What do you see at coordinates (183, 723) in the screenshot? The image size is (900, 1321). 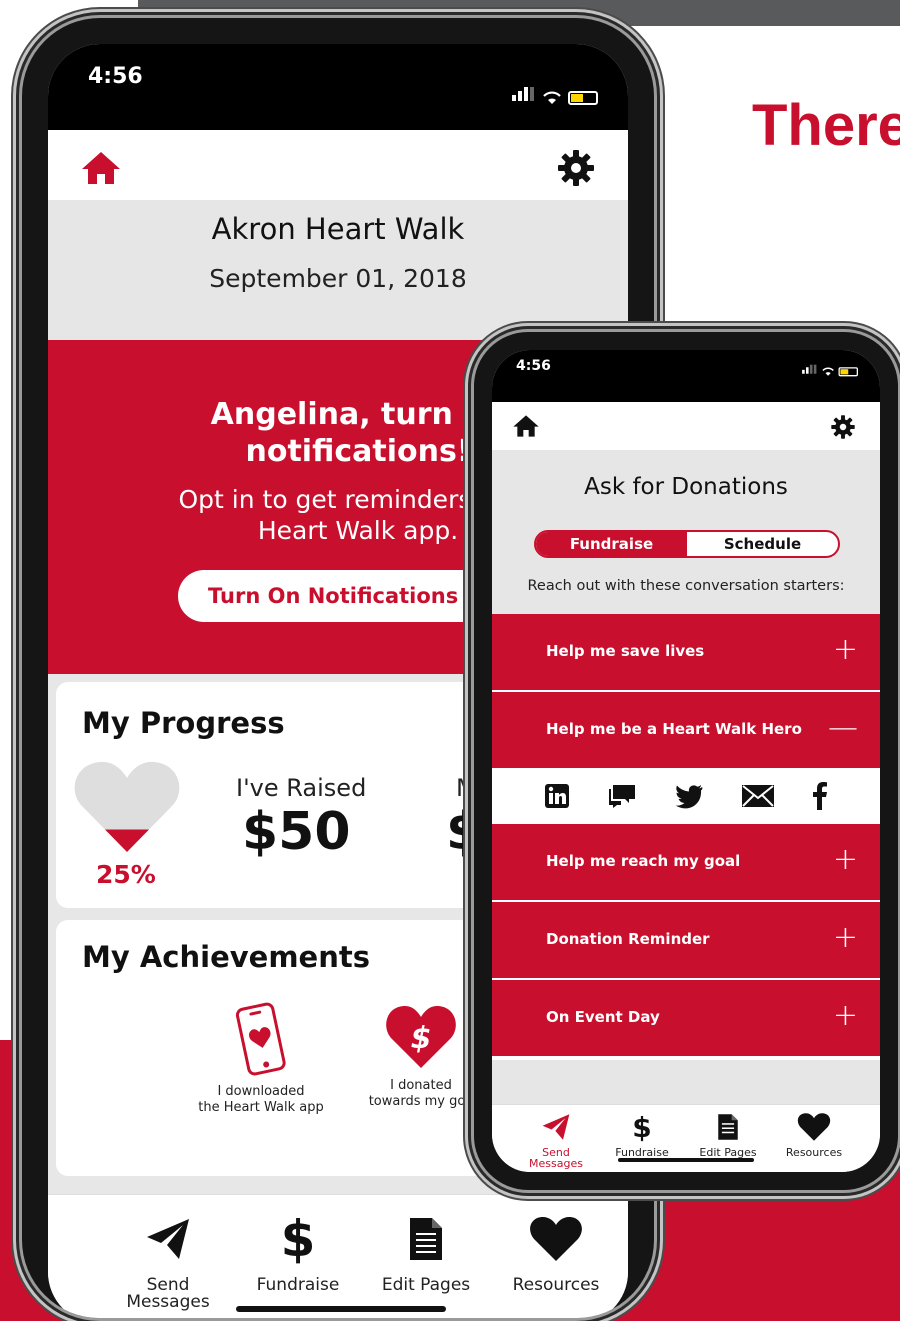 I see `progress-title: My Progress` at bounding box center [183, 723].